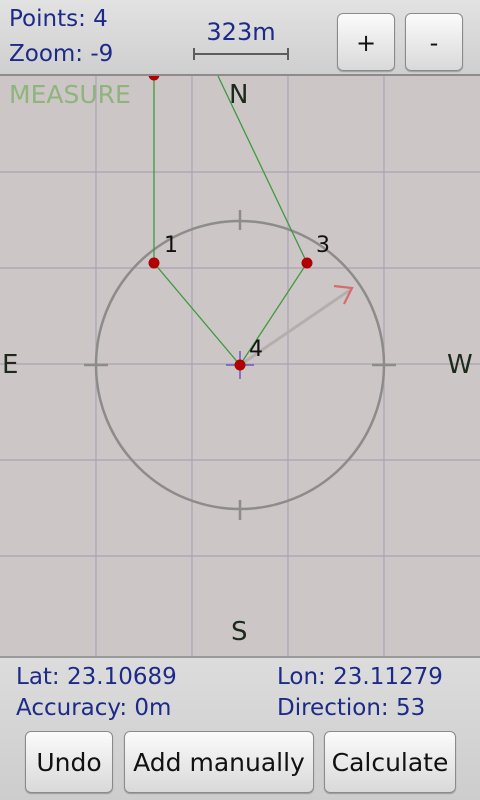  I want to click on zoom-in-button: +, so click(366, 42).